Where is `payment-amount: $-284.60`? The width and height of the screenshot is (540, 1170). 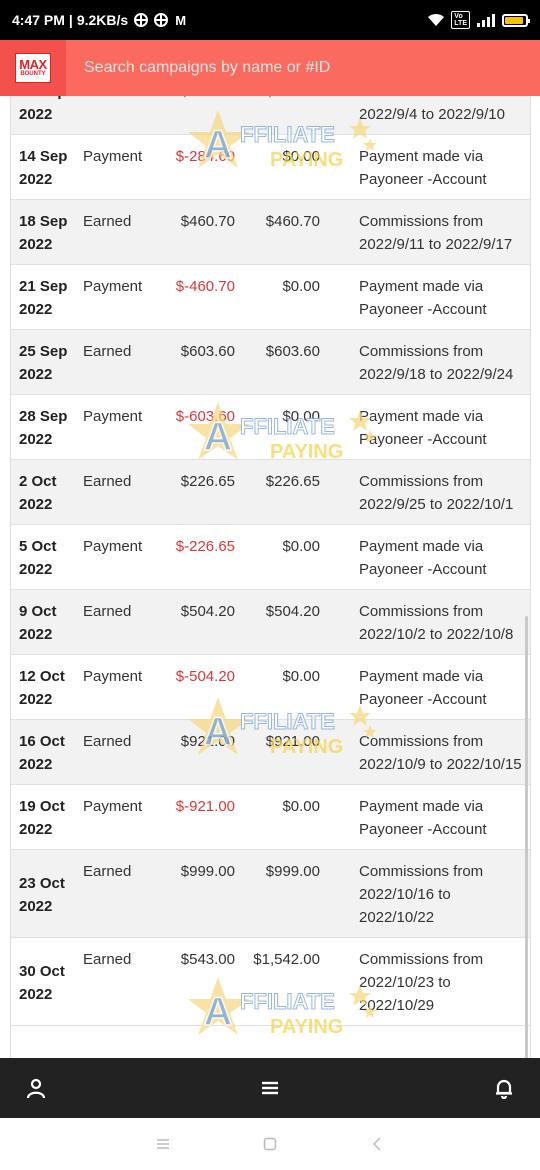
payment-amount: $-284.60 is located at coordinates (199, 167).